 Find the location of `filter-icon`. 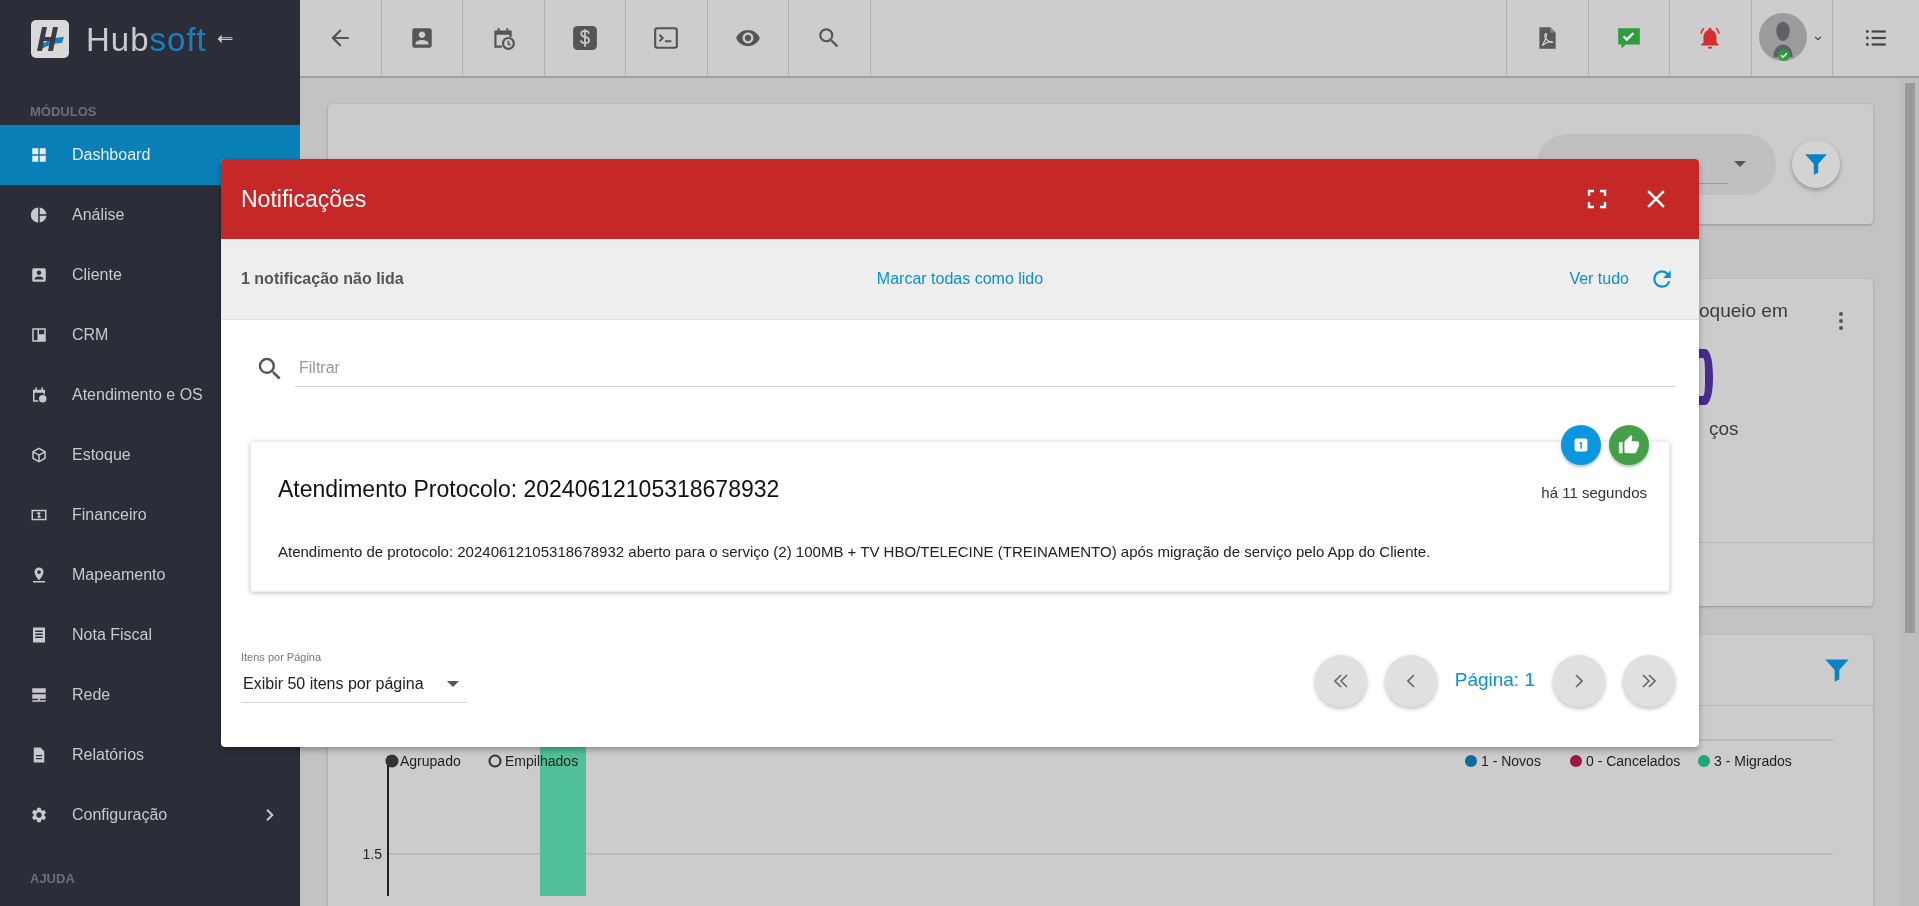

filter-icon is located at coordinates (1816, 164).